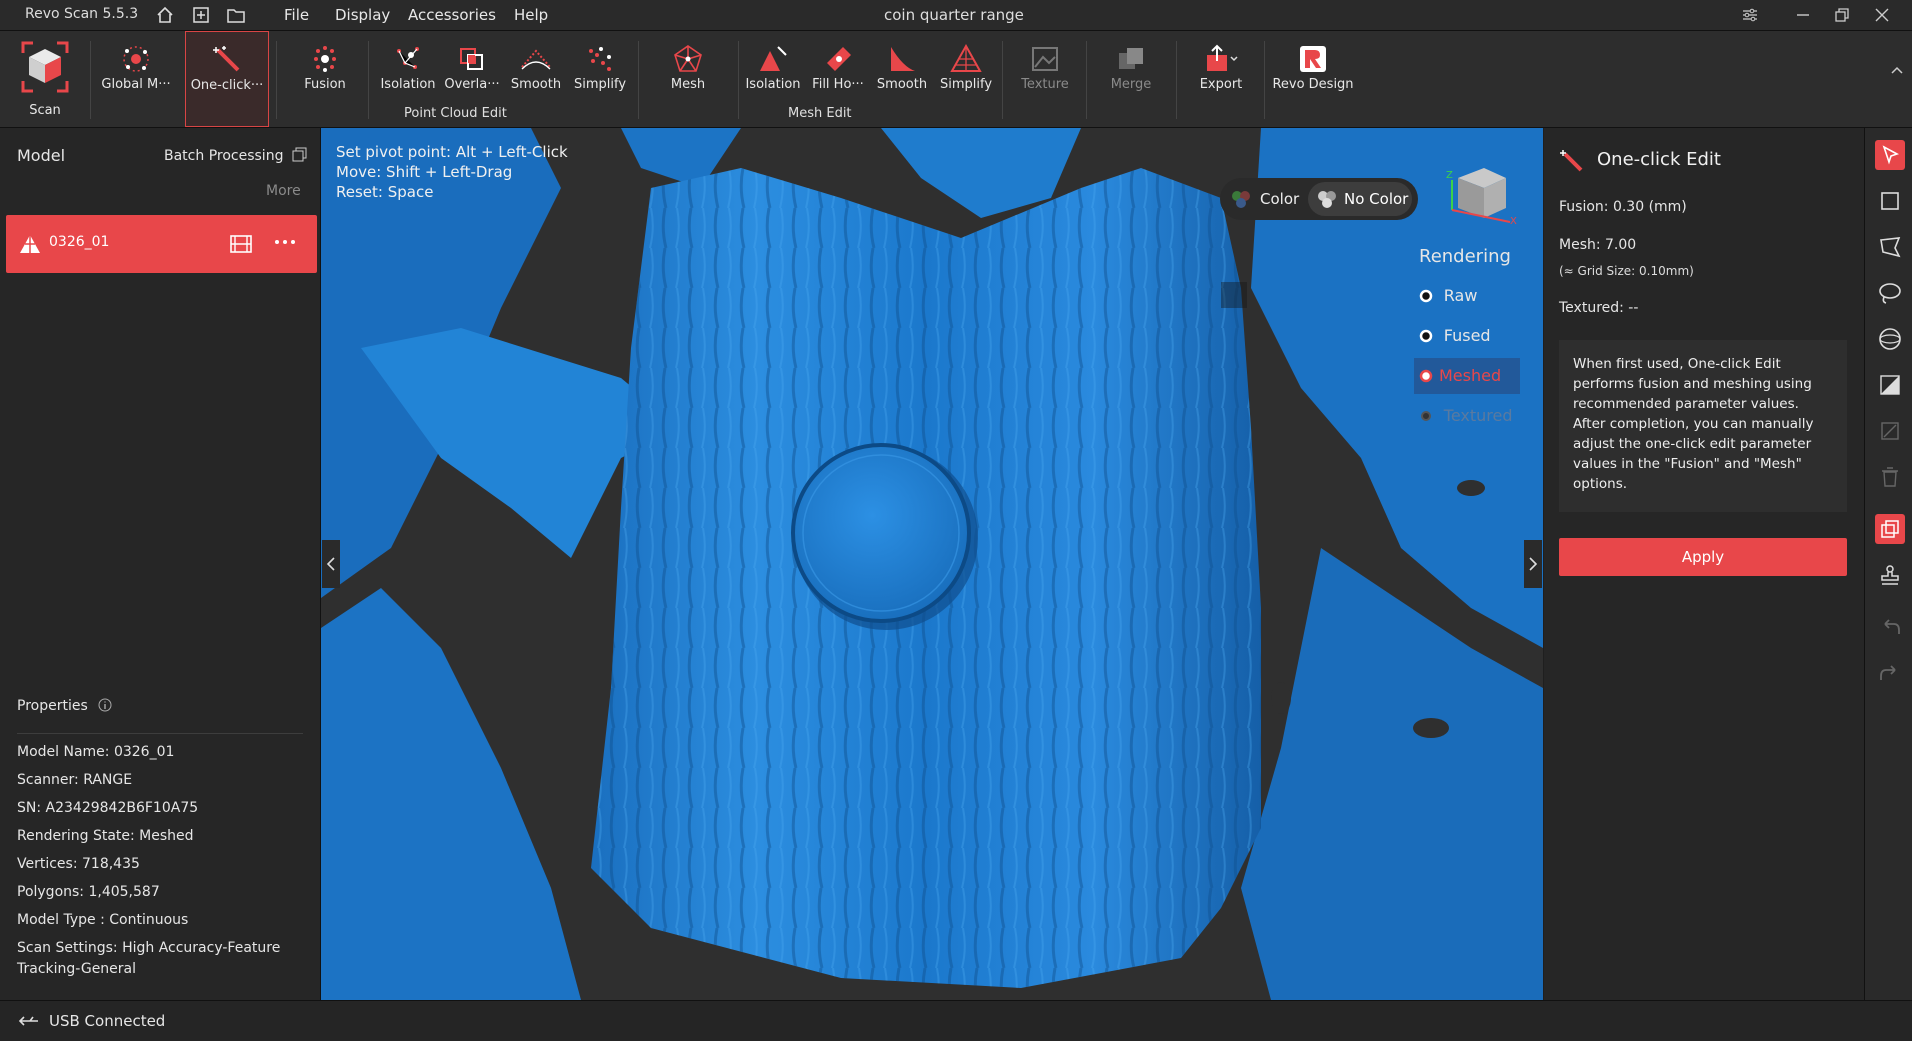 This screenshot has width=1912, height=1041. What do you see at coordinates (408, 84) in the screenshot?
I see `pc-isolation-label: Isolation` at bounding box center [408, 84].